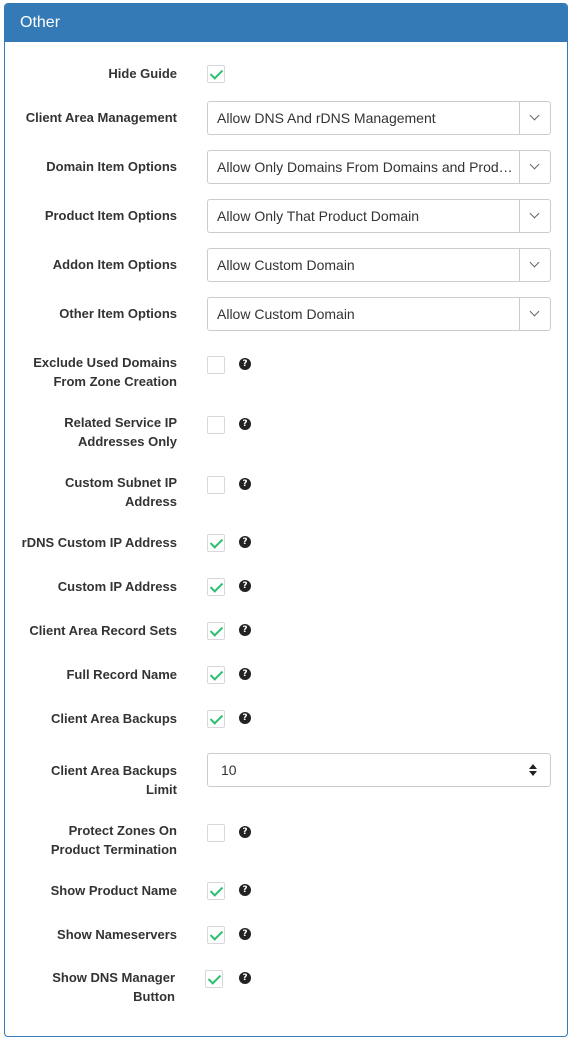 This screenshot has height=1046, width=578. I want to click on exclude-used-domains-checkbox, so click(216, 365).